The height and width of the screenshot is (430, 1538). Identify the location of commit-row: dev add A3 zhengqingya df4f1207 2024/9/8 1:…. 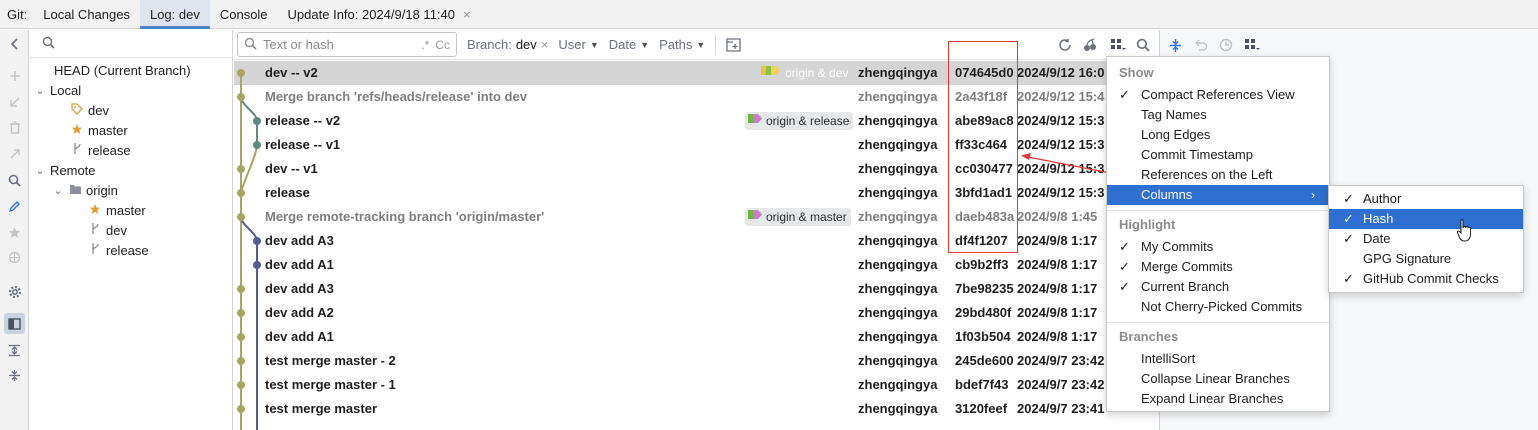
(696, 241).